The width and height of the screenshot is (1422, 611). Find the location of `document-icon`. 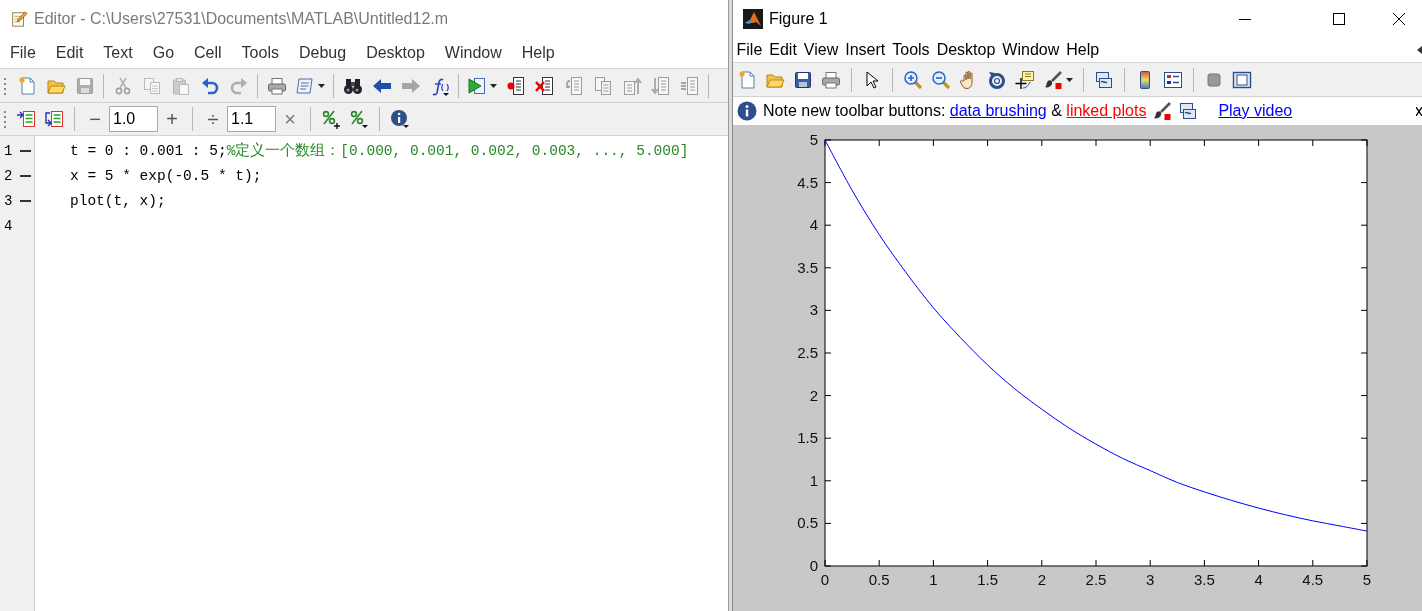

document-icon is located at coordinates (305, 85).